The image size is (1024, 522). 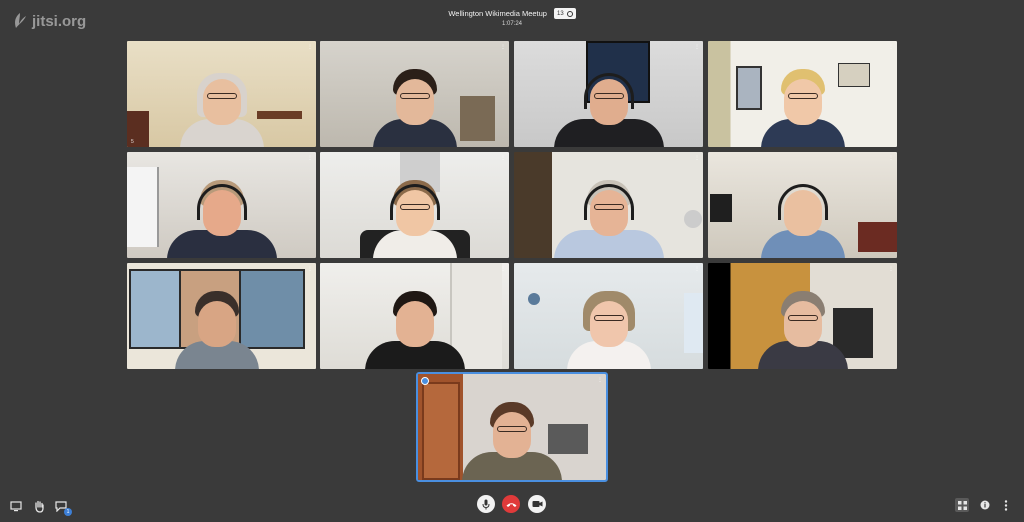 I want to click on microphone-button, so click(x=486, y=504).